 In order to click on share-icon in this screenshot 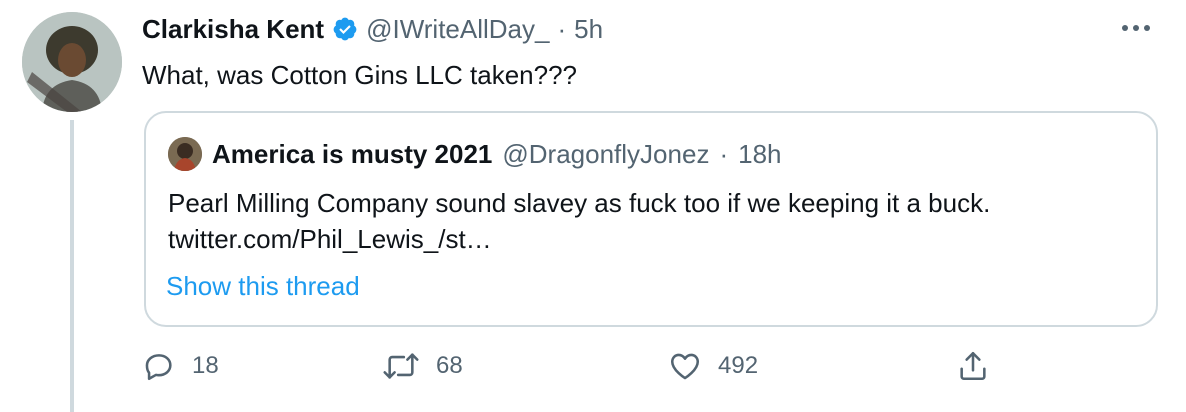, I will do `click(973, 366)`.